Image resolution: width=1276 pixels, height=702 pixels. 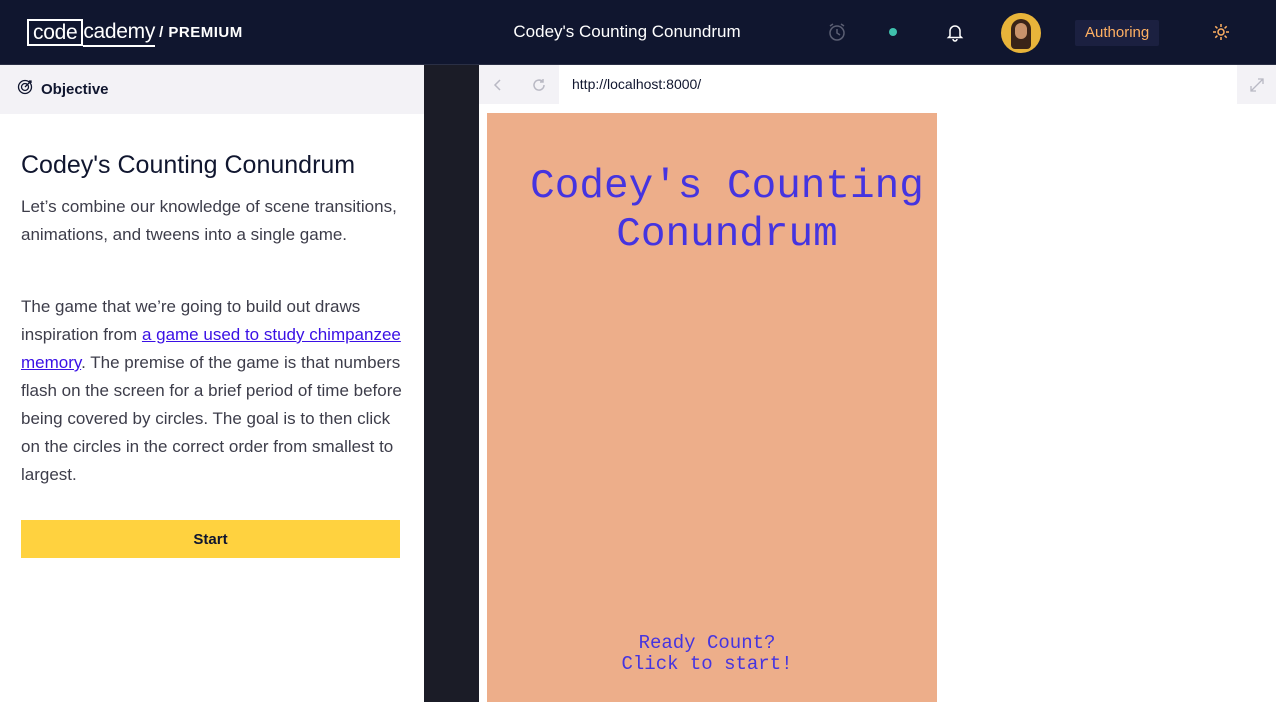 I want to click on bell-icon, so click(x=955, y=32).